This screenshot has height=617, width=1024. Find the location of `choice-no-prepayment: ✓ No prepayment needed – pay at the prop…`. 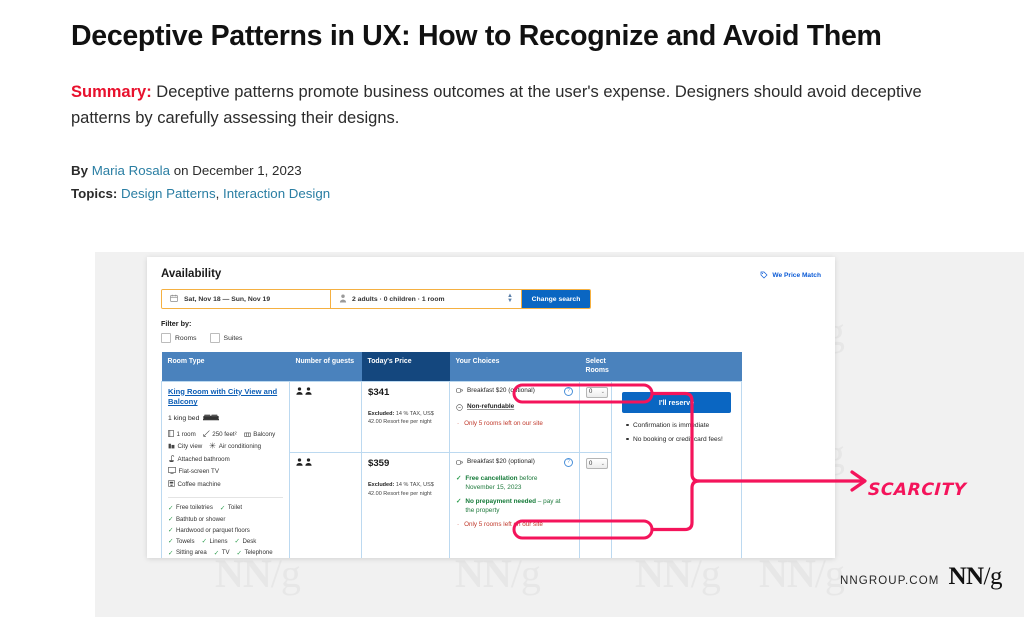

choice-no-prepayment: ✓ No prepayment needed – pay at the prop… is located at coordinates (510, 507).